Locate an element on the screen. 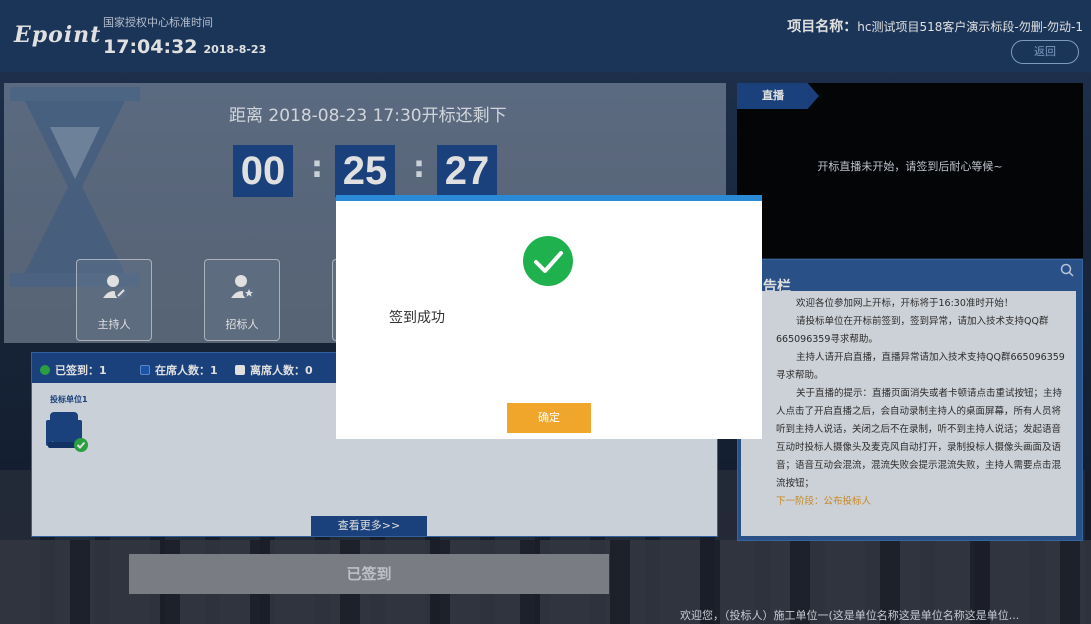  success-check-icon is located at coordinates (548, 261).